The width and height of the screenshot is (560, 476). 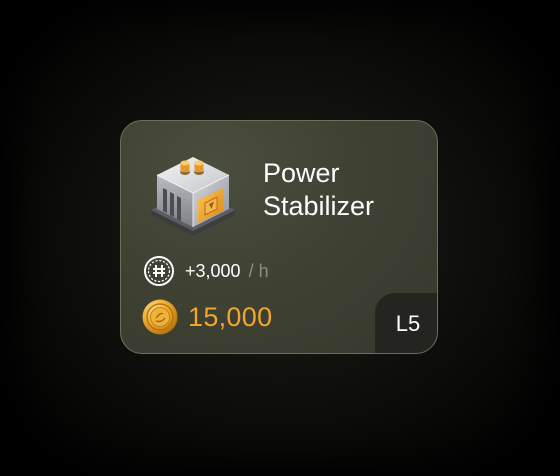 I want to click on price-value: 15,000, so click(x=230, y=316).